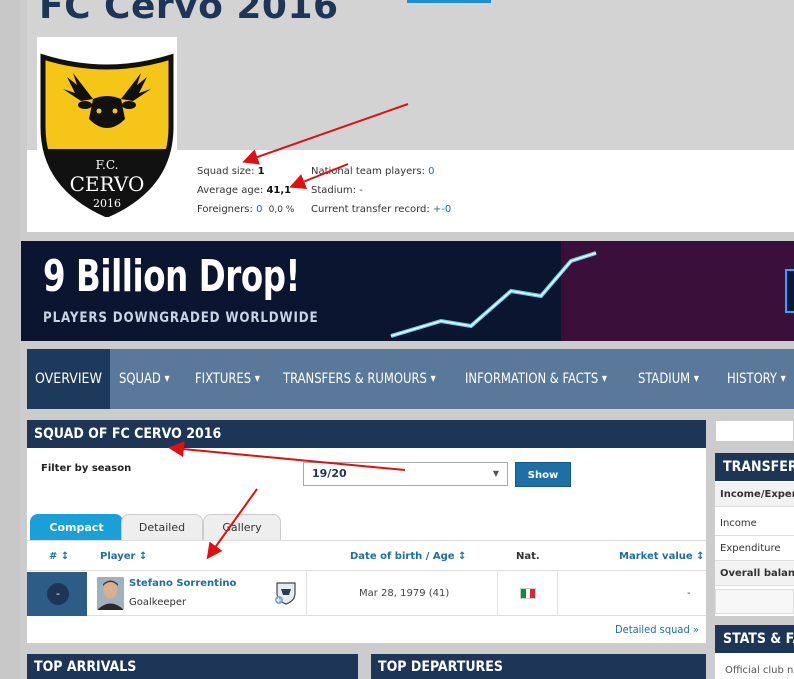 Image resolution: width=794 pixels, height=679 pixels. I want to click on player-position: Goalkeeper, so click(158, 602).